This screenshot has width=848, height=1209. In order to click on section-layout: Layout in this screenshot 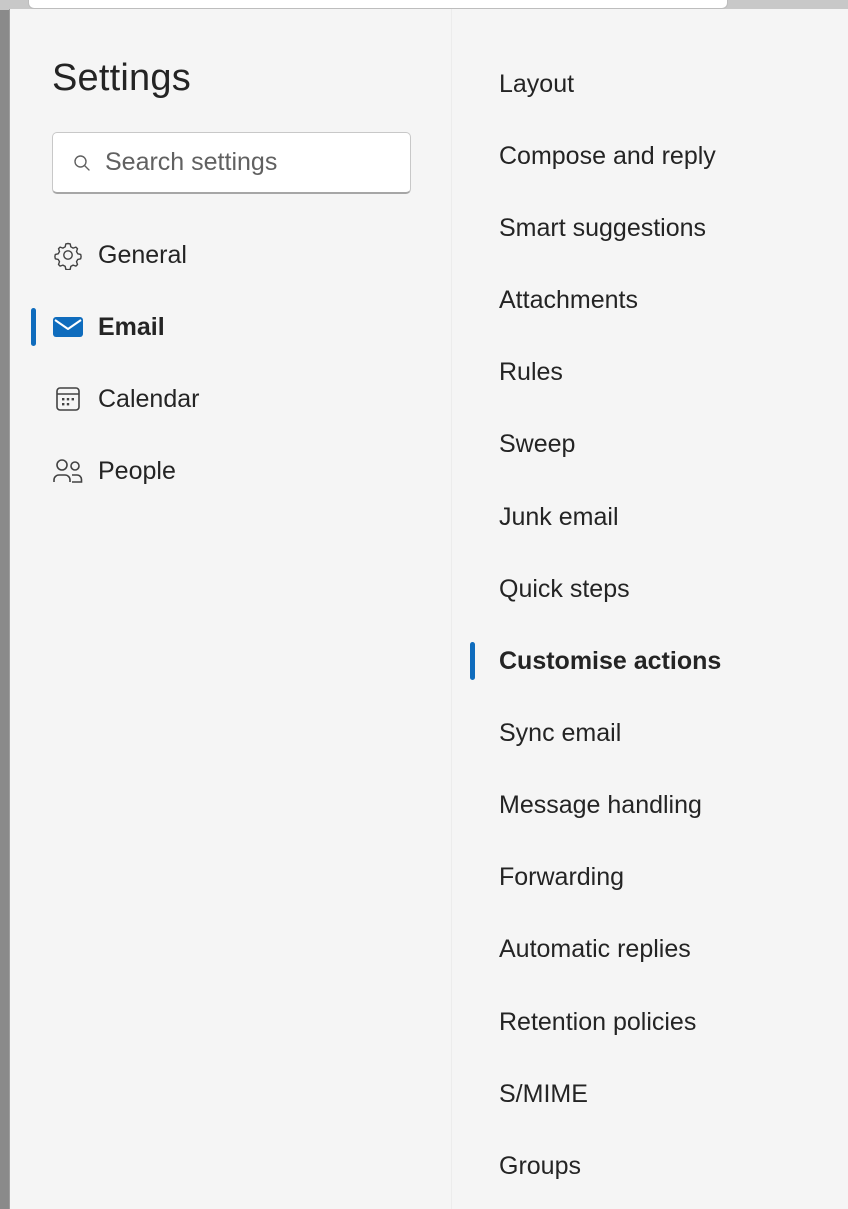, I will do `click(664, 84)`.